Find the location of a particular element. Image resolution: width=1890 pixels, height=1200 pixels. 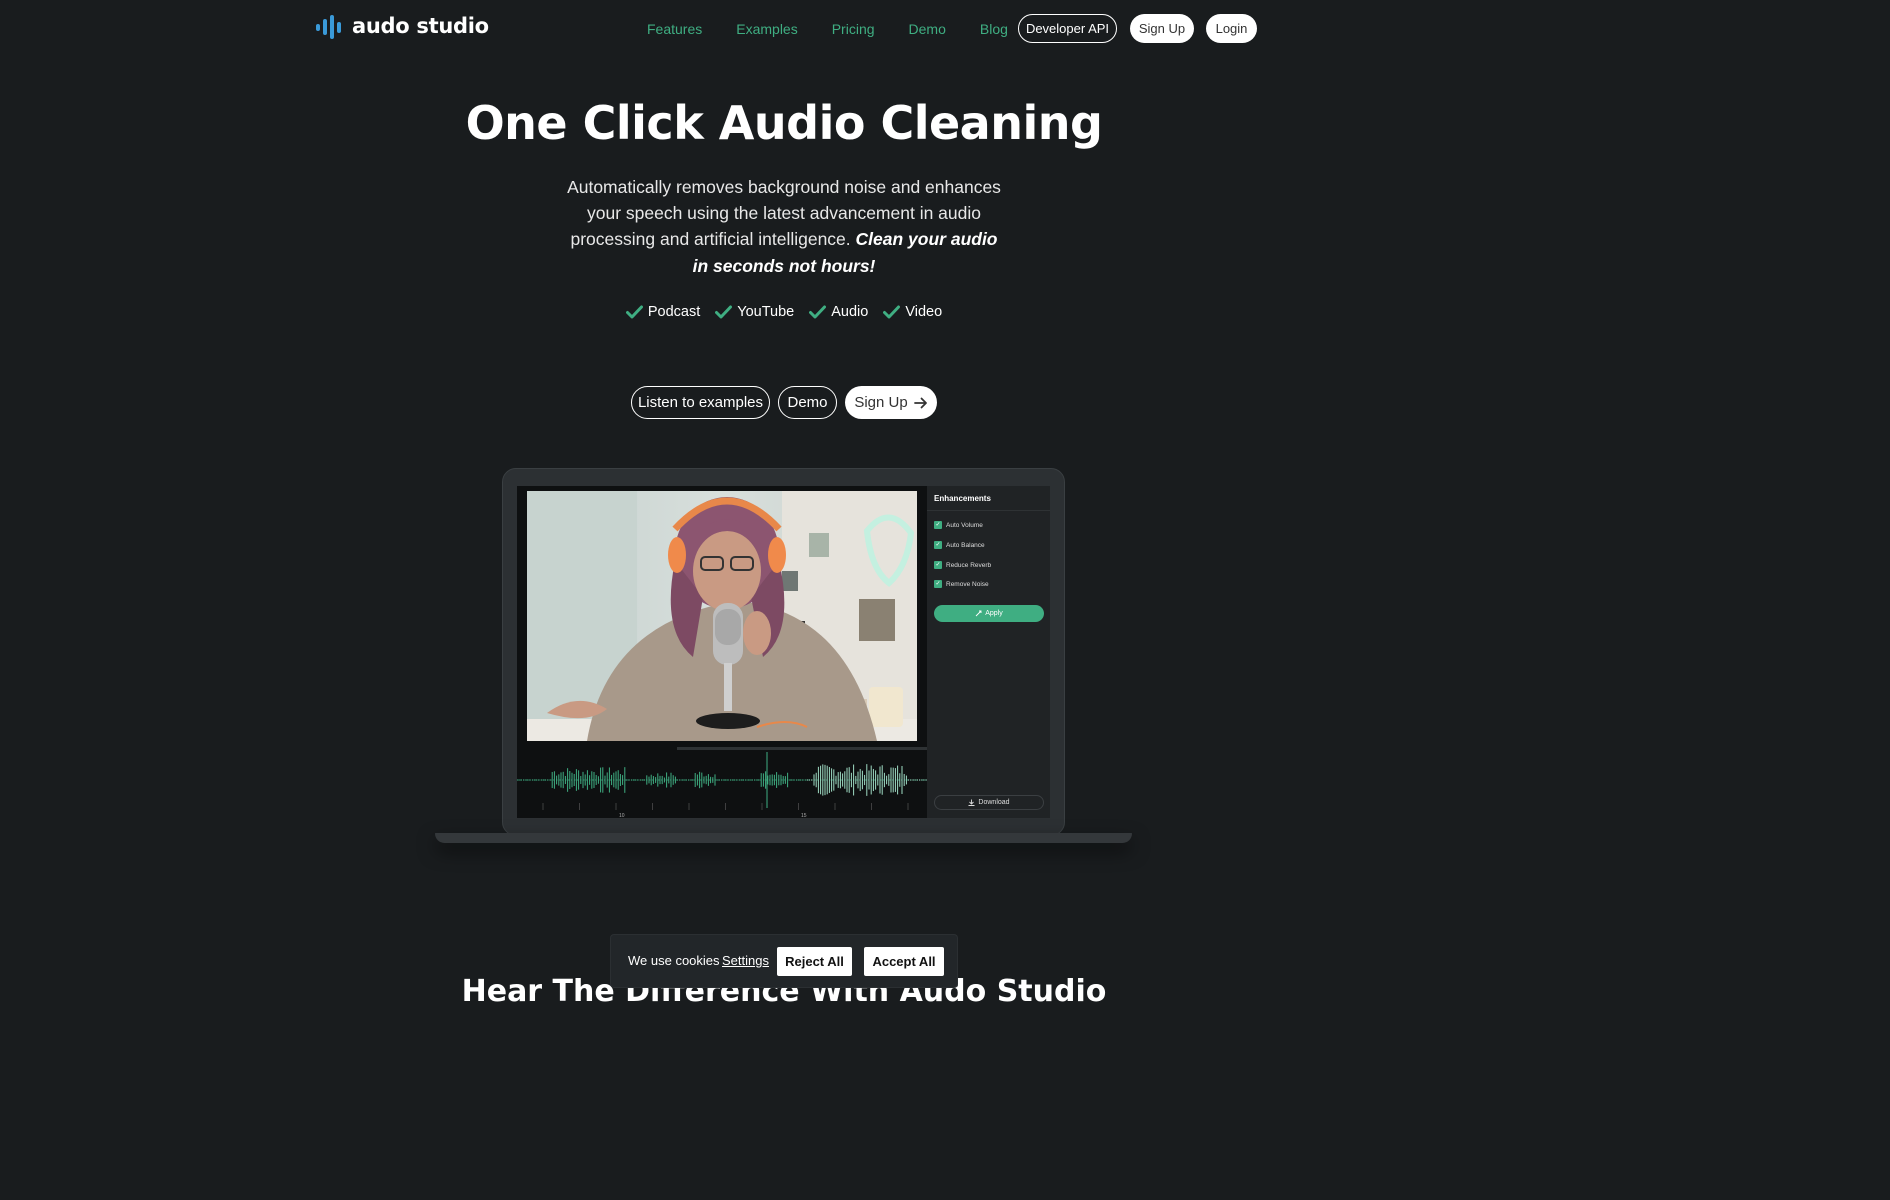

nav-pricing: Pricing is located at coordinates (853, 29).